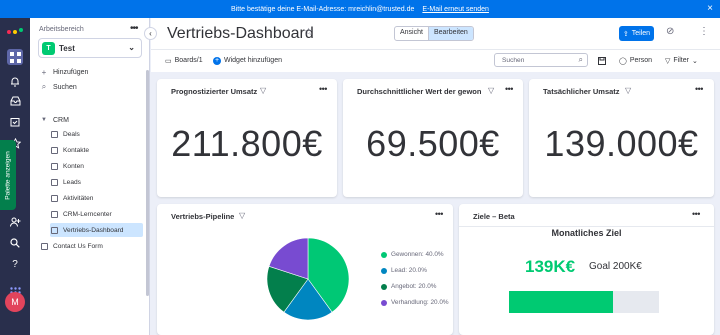  What do you see at coordinates (147, 183) in the screenshot?
I see `sidebar-scrollbar` at bounding box center [147, 183].